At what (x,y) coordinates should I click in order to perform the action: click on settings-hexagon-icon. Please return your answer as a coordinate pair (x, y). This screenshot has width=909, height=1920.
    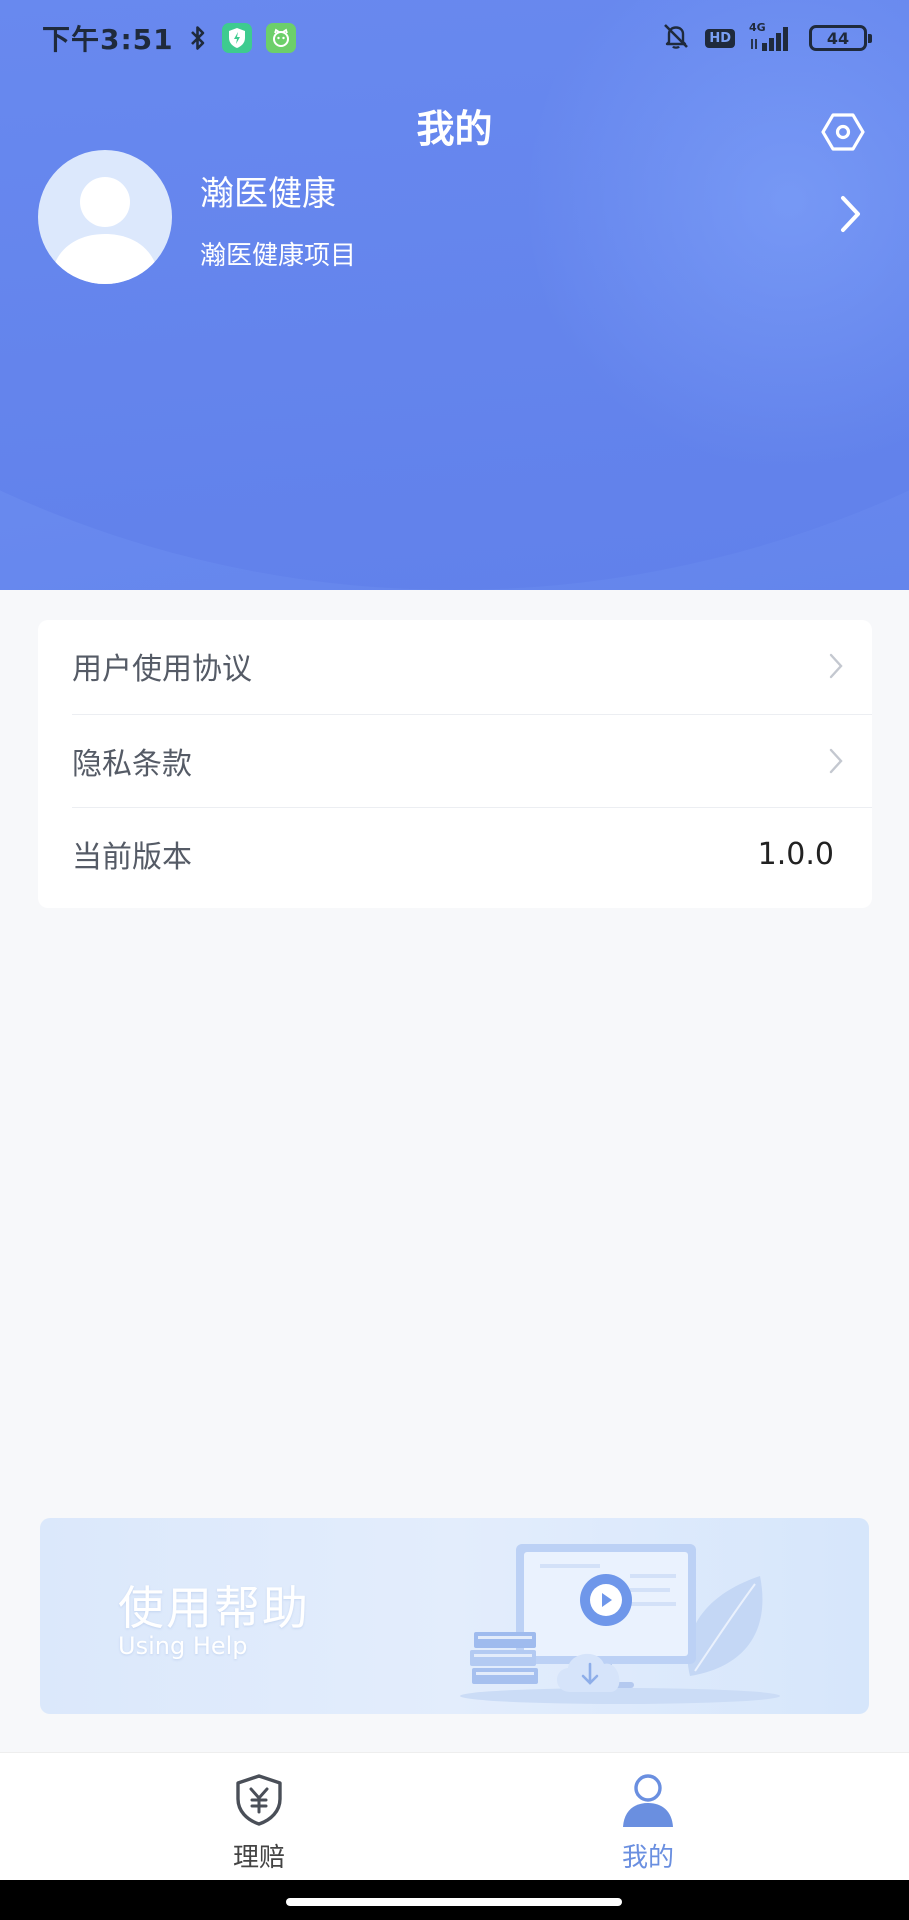
    Looking at the image, I should click on (843, 134).